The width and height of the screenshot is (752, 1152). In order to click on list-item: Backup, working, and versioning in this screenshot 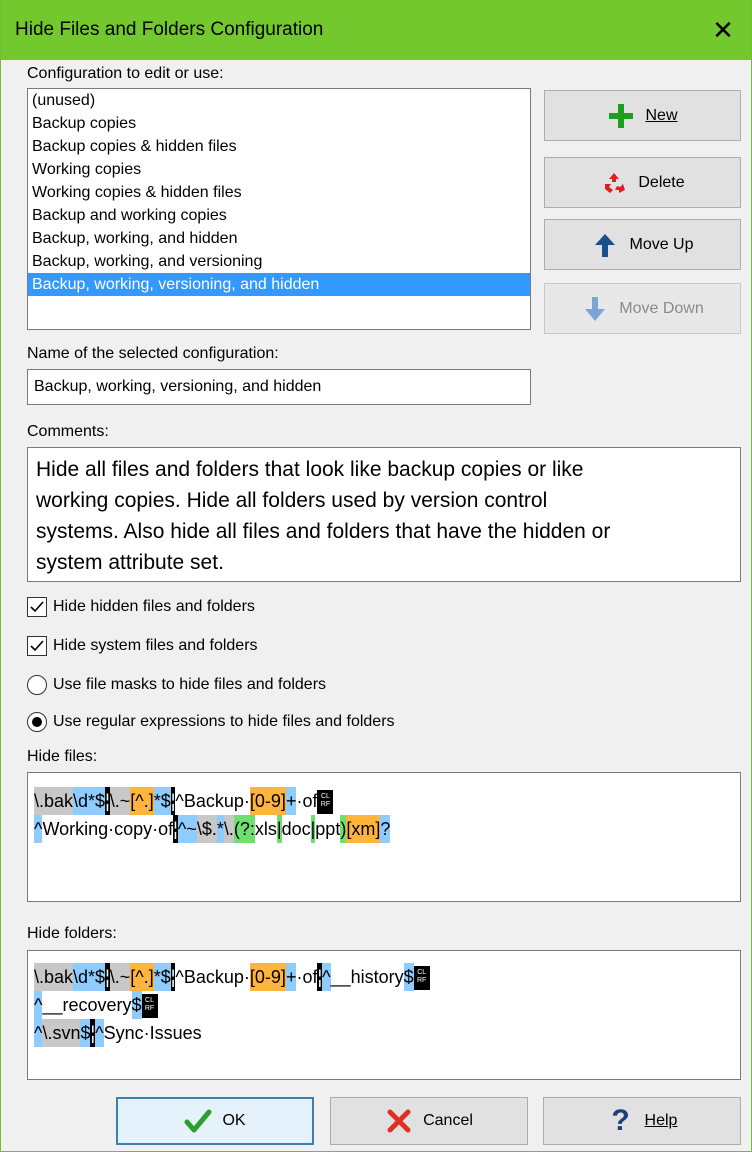, I will do `click(279, 261)`.